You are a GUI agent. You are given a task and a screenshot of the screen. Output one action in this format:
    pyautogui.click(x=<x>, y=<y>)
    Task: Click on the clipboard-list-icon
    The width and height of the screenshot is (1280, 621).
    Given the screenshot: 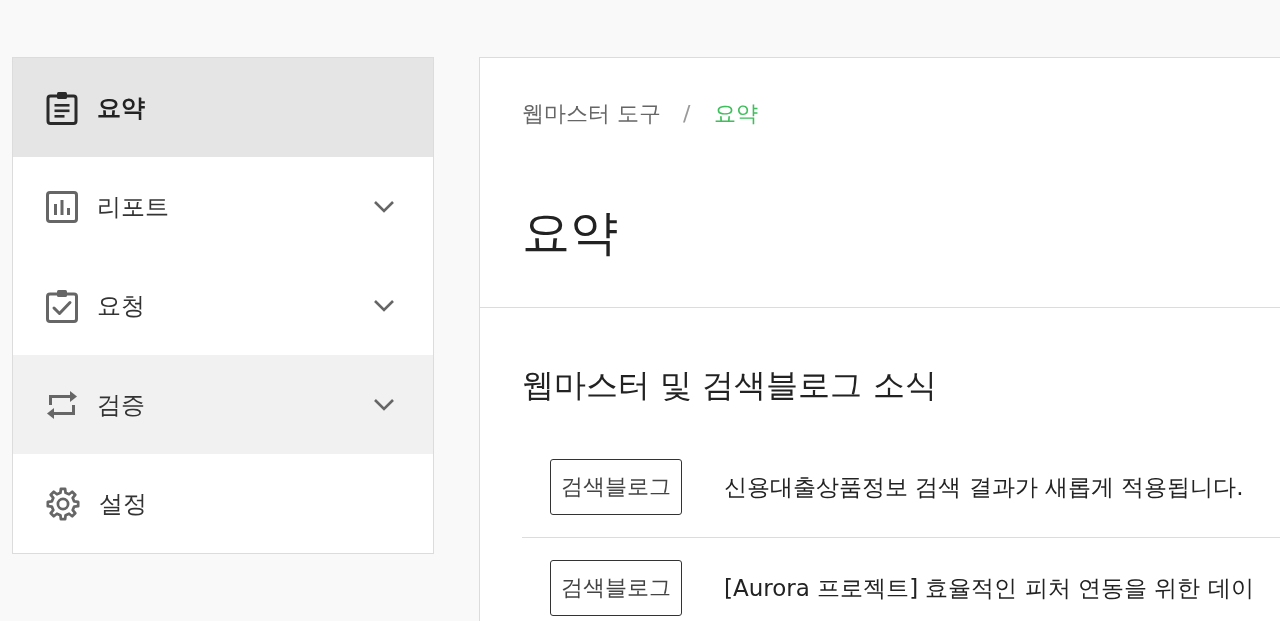 What is the action you would take?
    pyautogui.click(x=62, y=107)
    